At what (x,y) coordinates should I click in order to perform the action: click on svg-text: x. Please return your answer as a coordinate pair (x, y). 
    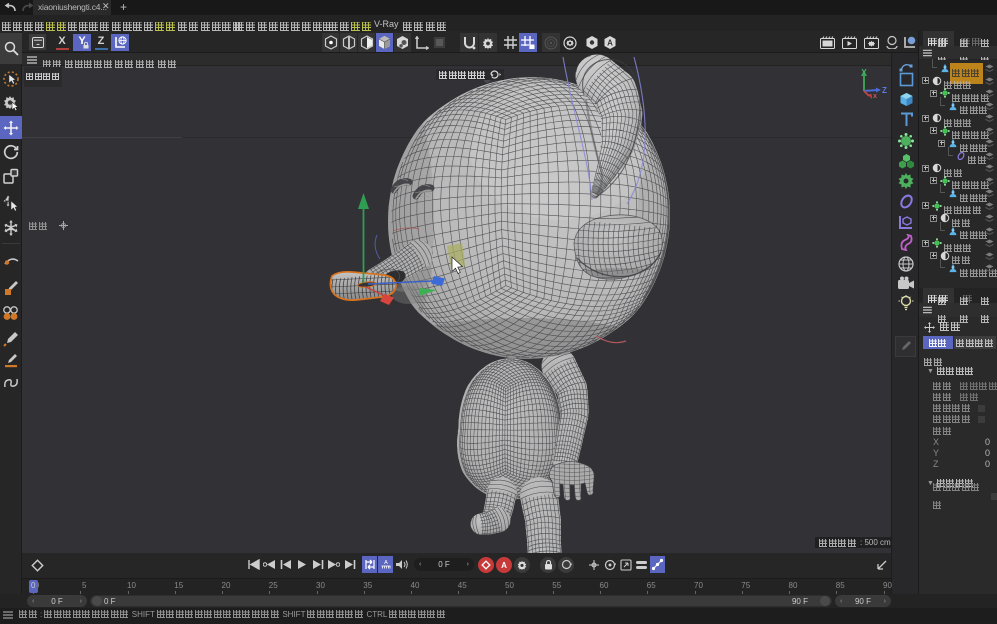
    Looking at the image, I should click on (875, 96).